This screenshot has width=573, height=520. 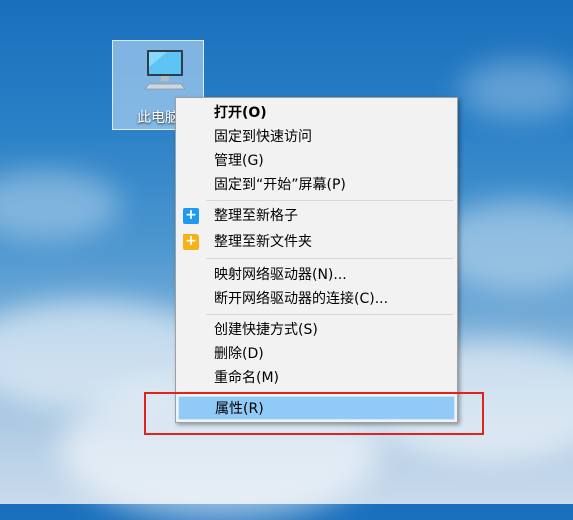 What do you see at coordinates (266, 330) in the screenshot?
I see `menu-item-label: 创建快捷方式(S)` at bounding box center [266, 330].